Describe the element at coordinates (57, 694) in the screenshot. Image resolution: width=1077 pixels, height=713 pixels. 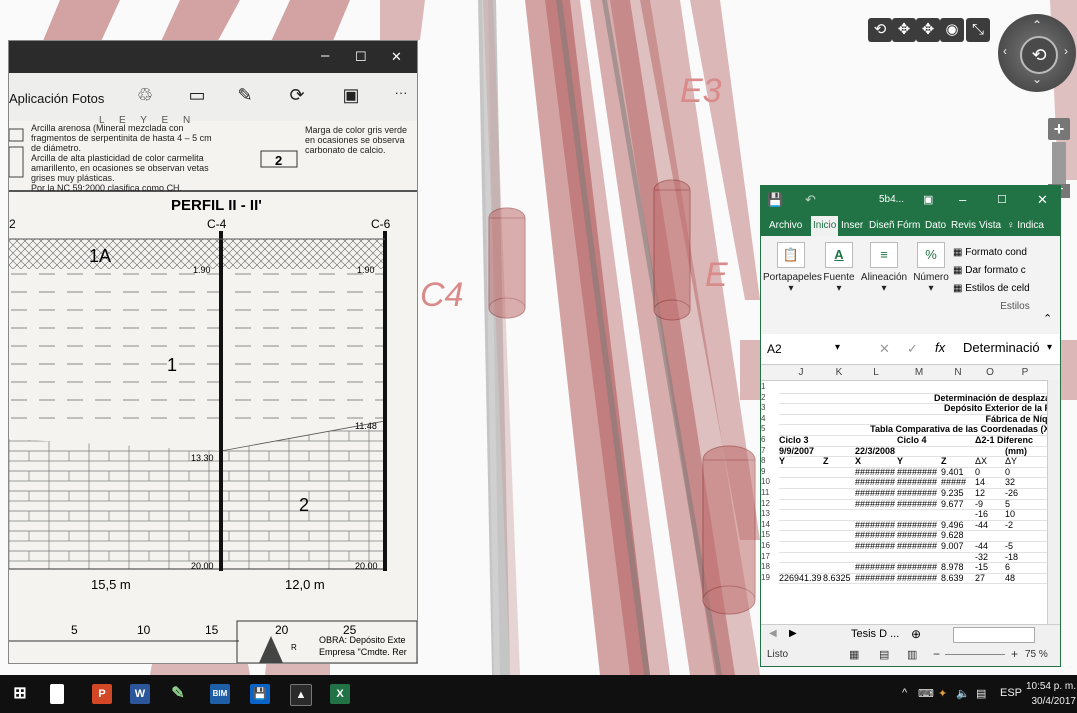
I see `file-icon` at that location.